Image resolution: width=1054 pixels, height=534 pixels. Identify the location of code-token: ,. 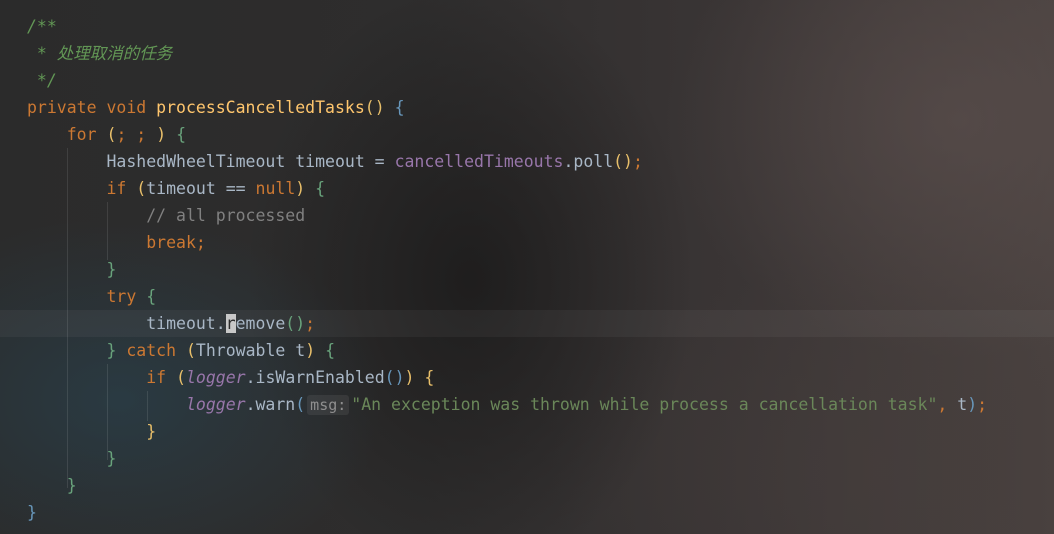
(947, 404).